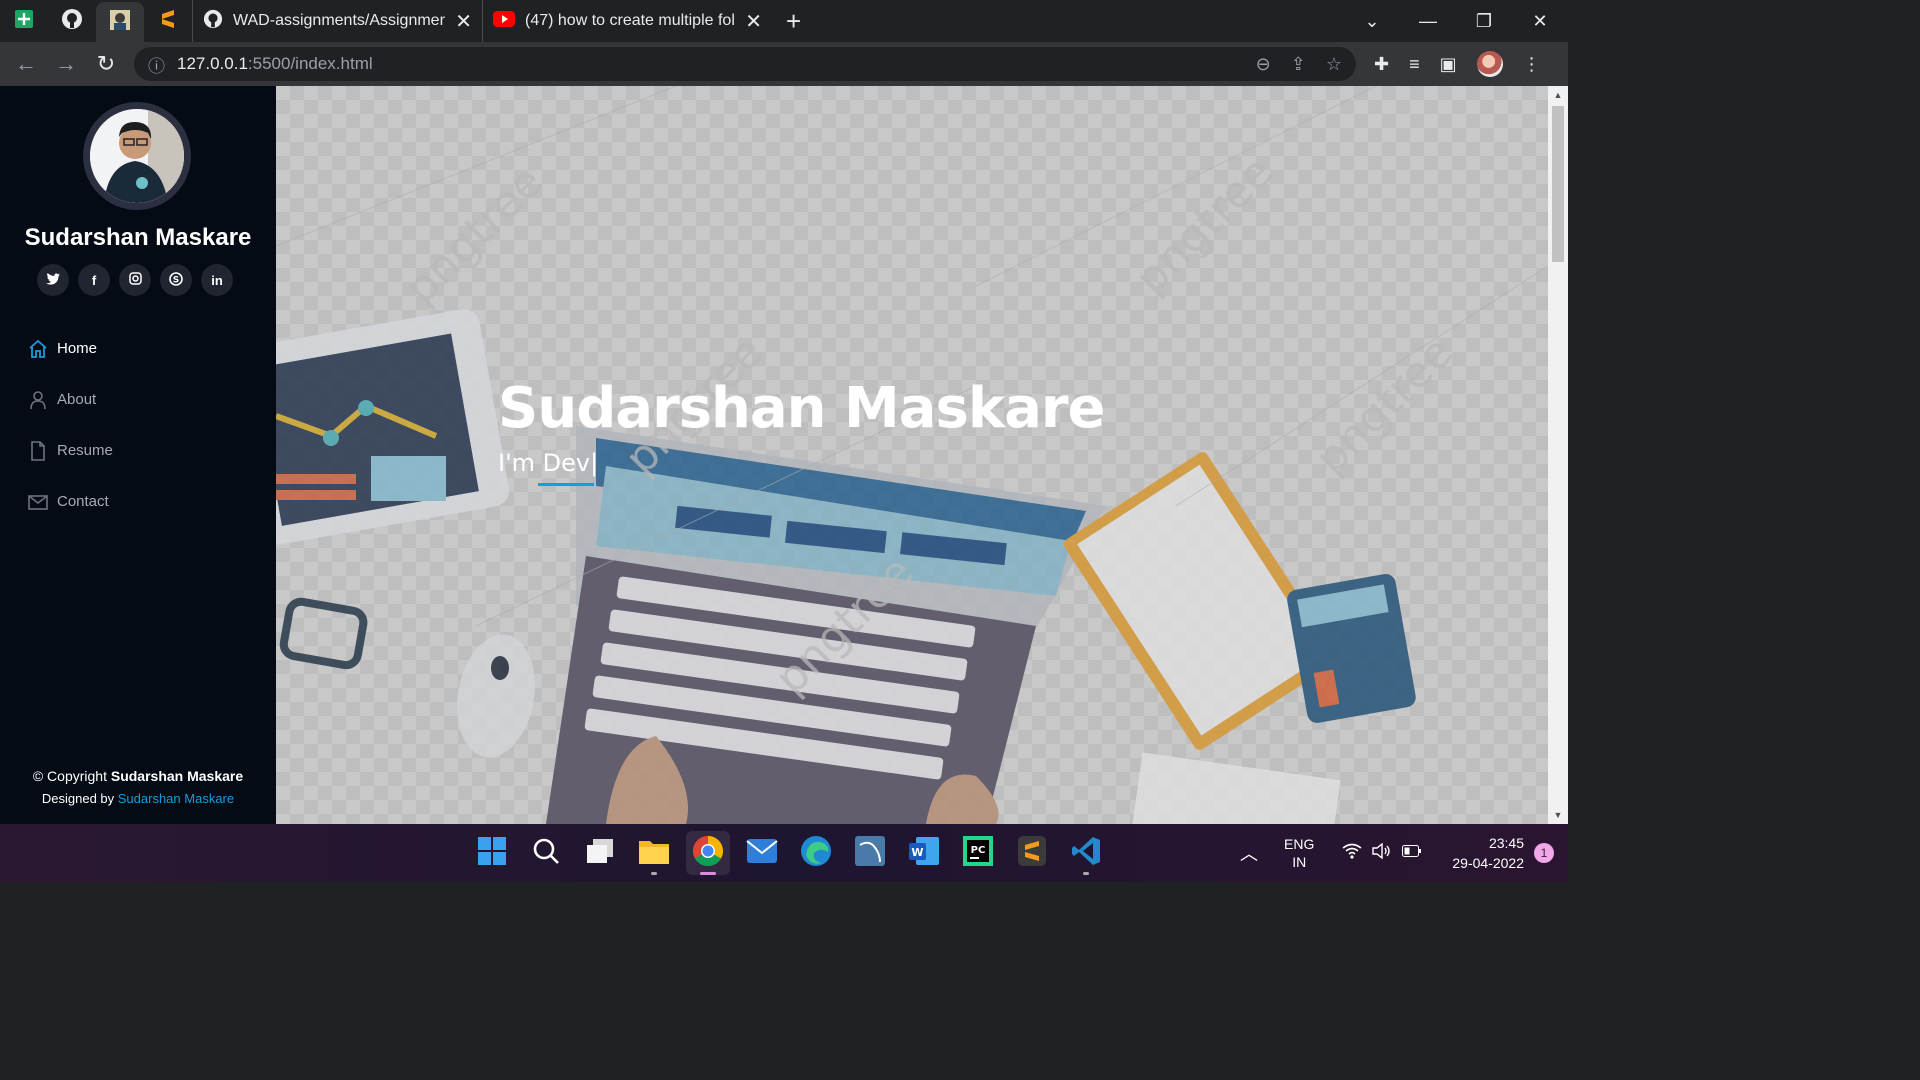  I want to click on scrollbar-thumb, so click(1558, 184).